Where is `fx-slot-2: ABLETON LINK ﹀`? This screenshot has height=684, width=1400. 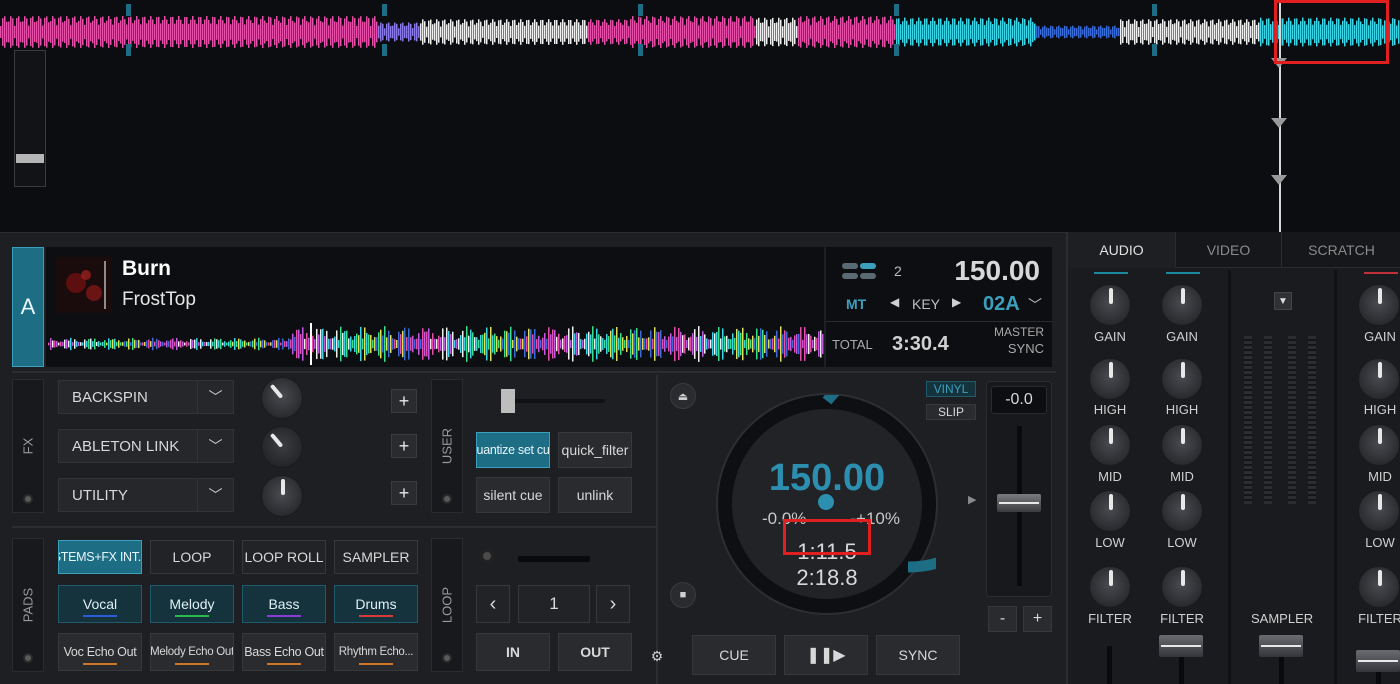 fx-slot-2: ABLETON LINK ﹀ is located at coordinates (146, 446).